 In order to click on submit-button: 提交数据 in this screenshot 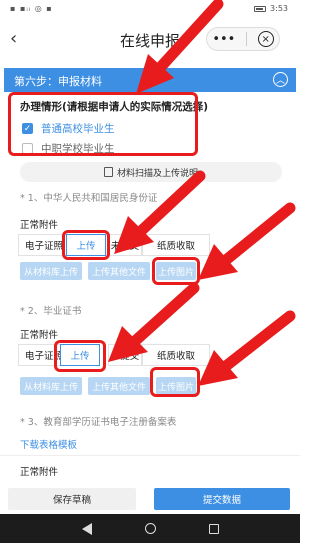, I will do `click(222, 499)`.